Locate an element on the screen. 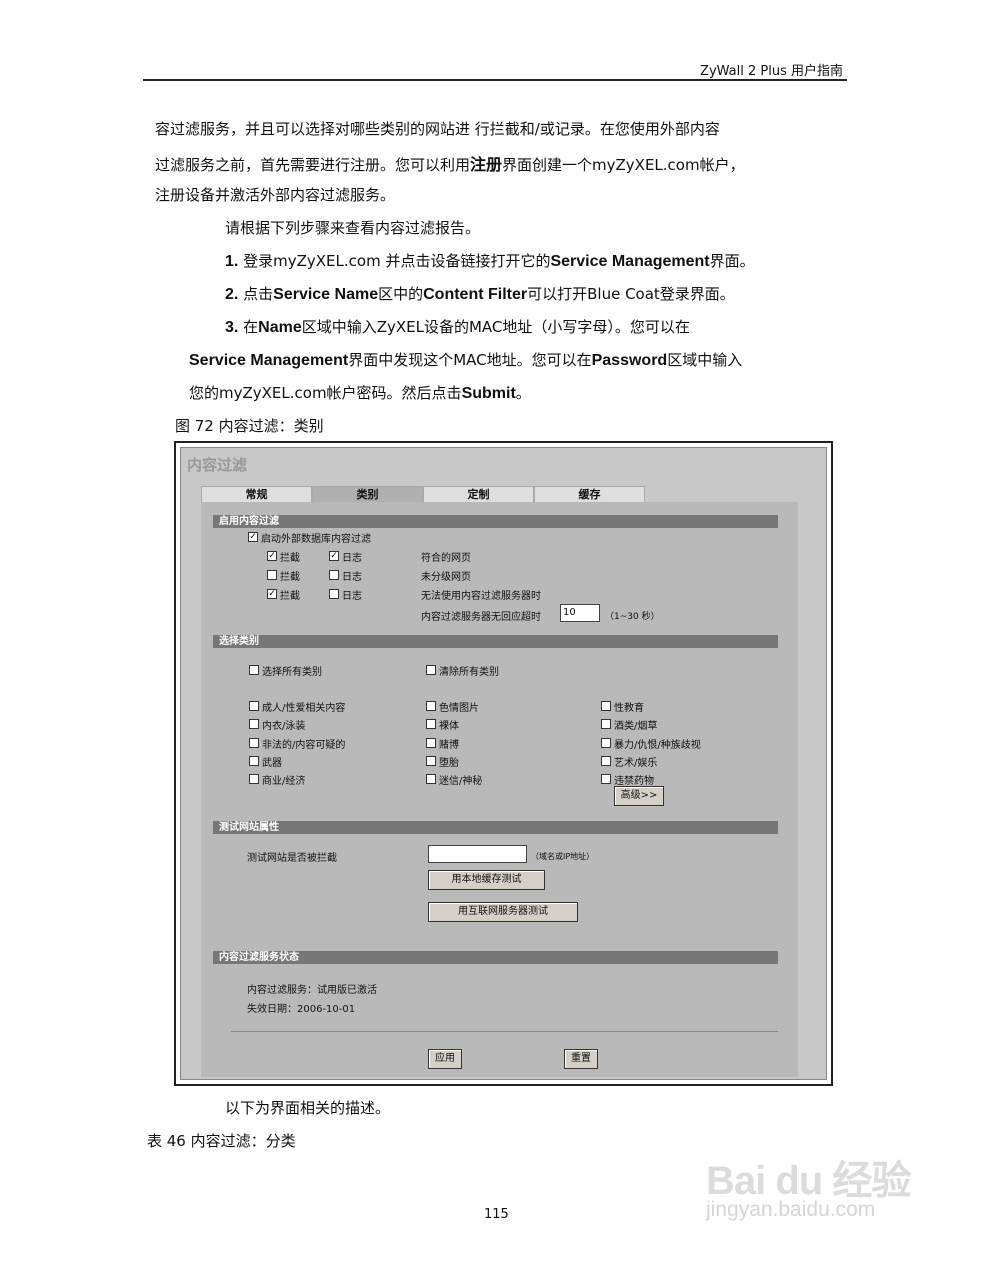 Image resolution: width=989 pixels, height=1280 pixels. category-label: 迷信/神秘 is located at coordinates (461, 781).